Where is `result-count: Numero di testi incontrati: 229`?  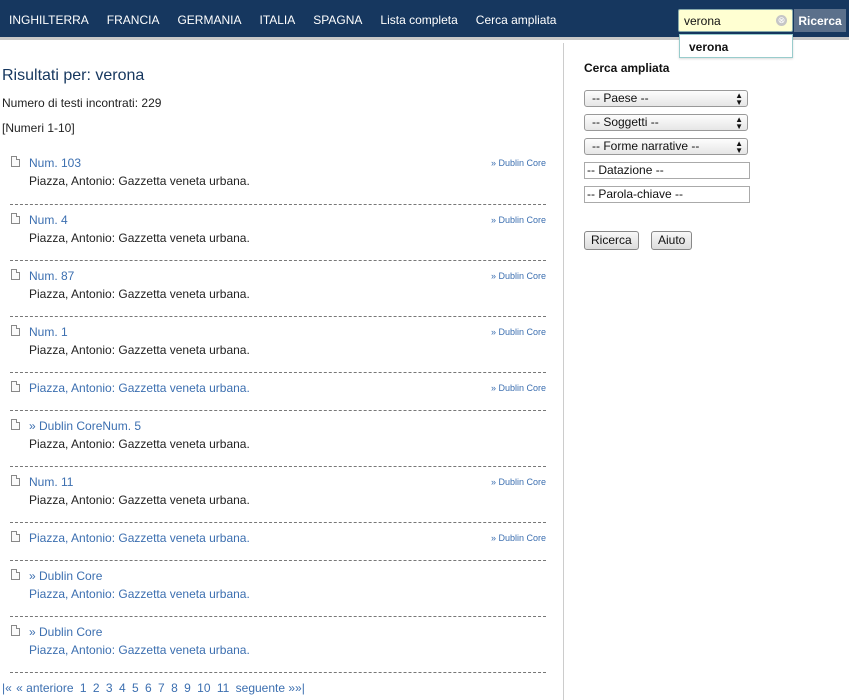
result-count: Numero di testi incontrati: 229 is located at coordinates (82, 103).